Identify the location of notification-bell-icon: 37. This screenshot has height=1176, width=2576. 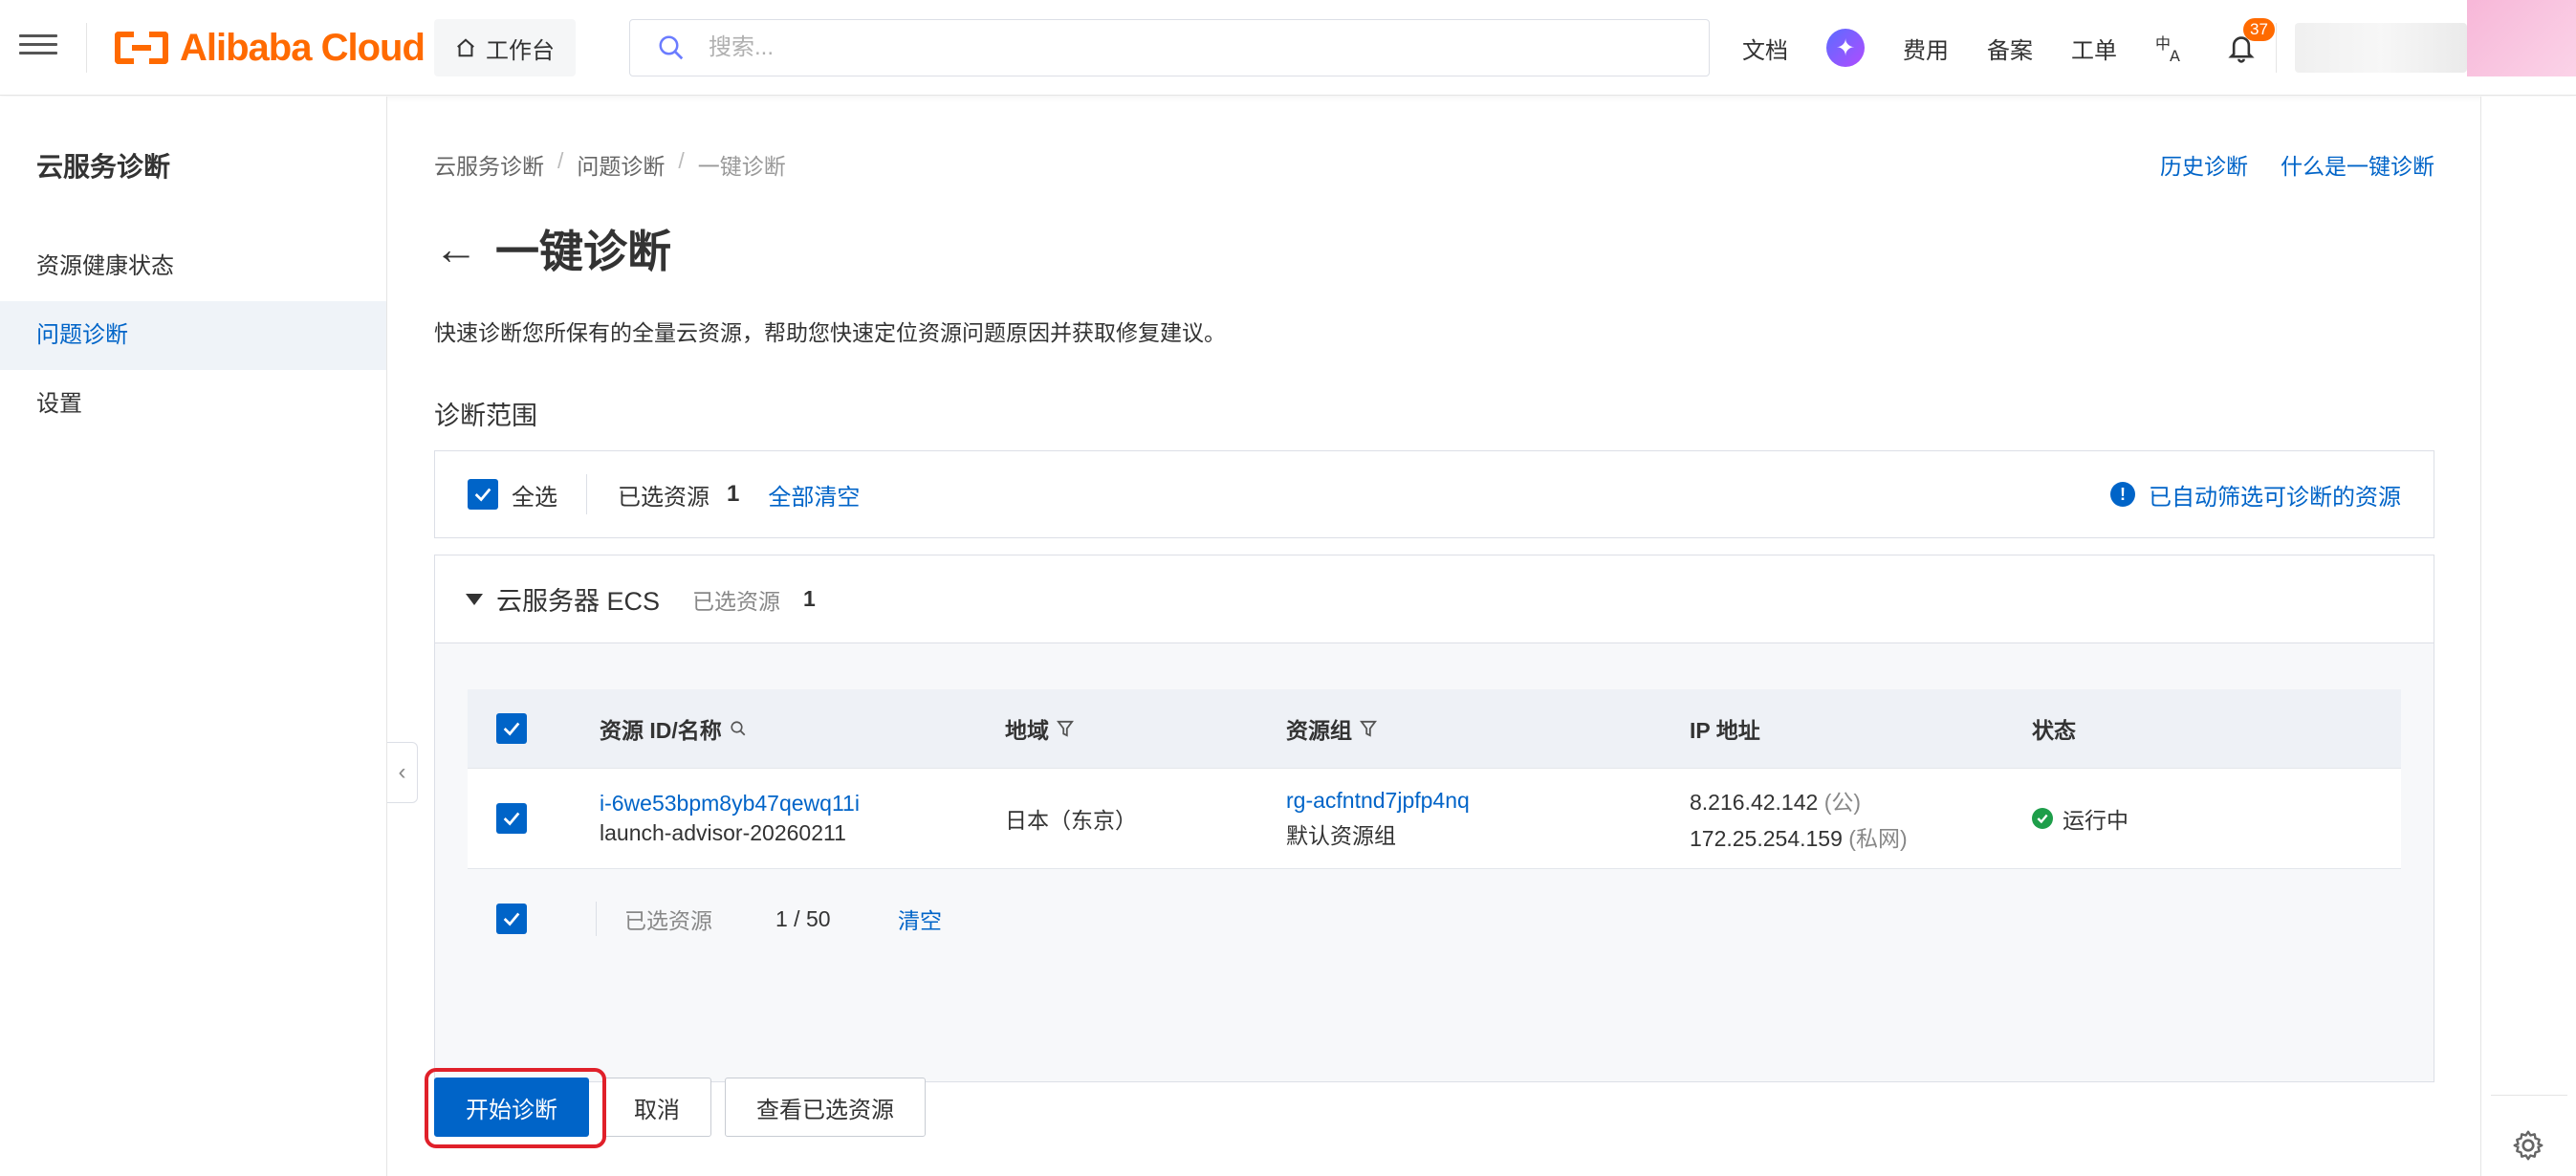
(2250, 41).